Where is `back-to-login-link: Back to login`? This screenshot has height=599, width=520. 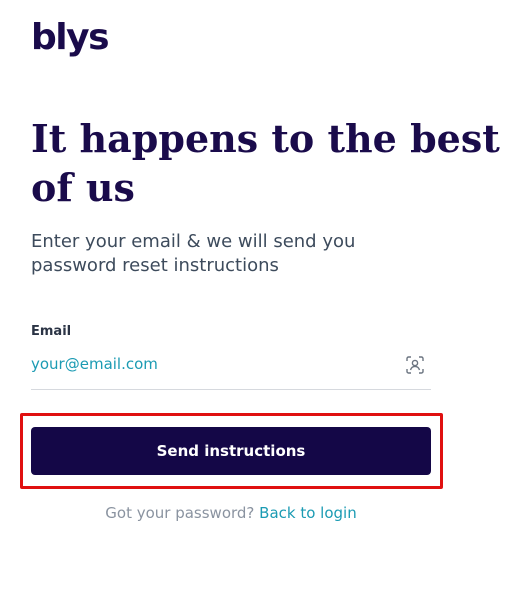
back-to-login-link: Back to login is located at coordinates (308, 513).